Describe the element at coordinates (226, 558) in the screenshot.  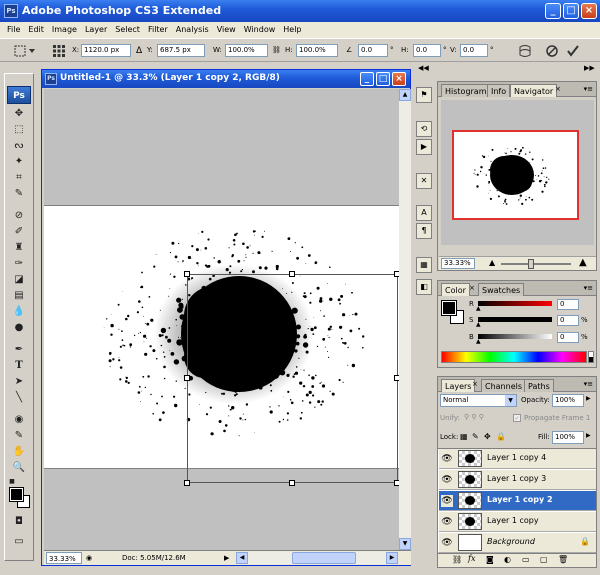
I see `status-menu-arrow-icon: ▶` at that location.